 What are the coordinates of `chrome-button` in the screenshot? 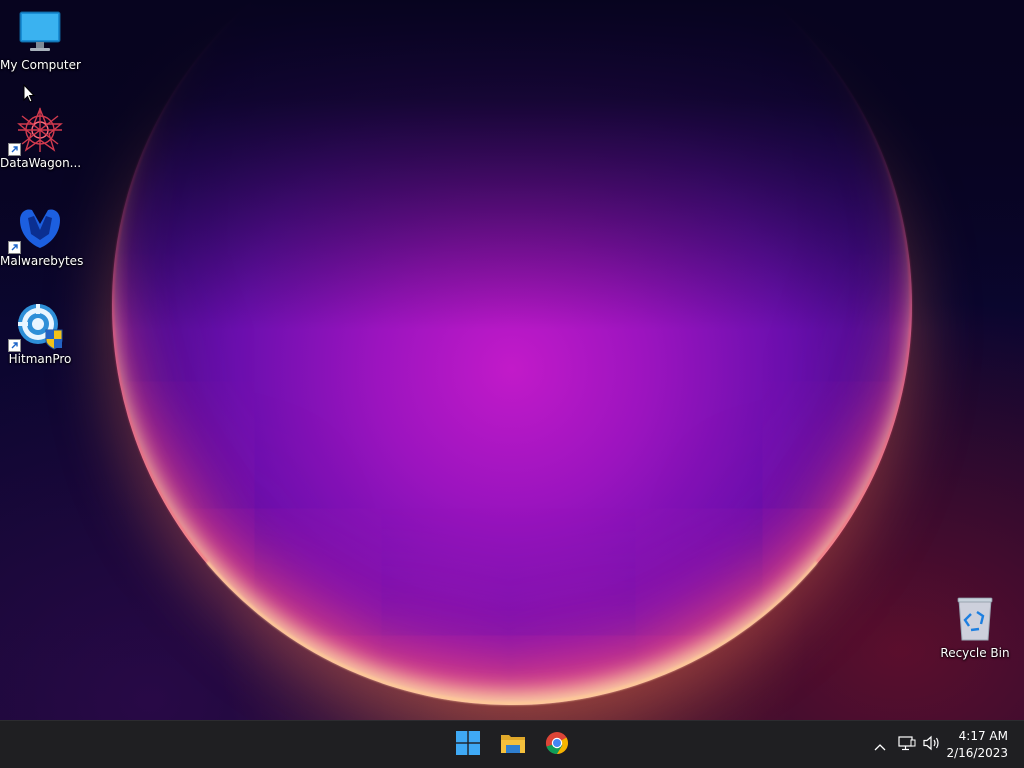 It's located at (557, 745).